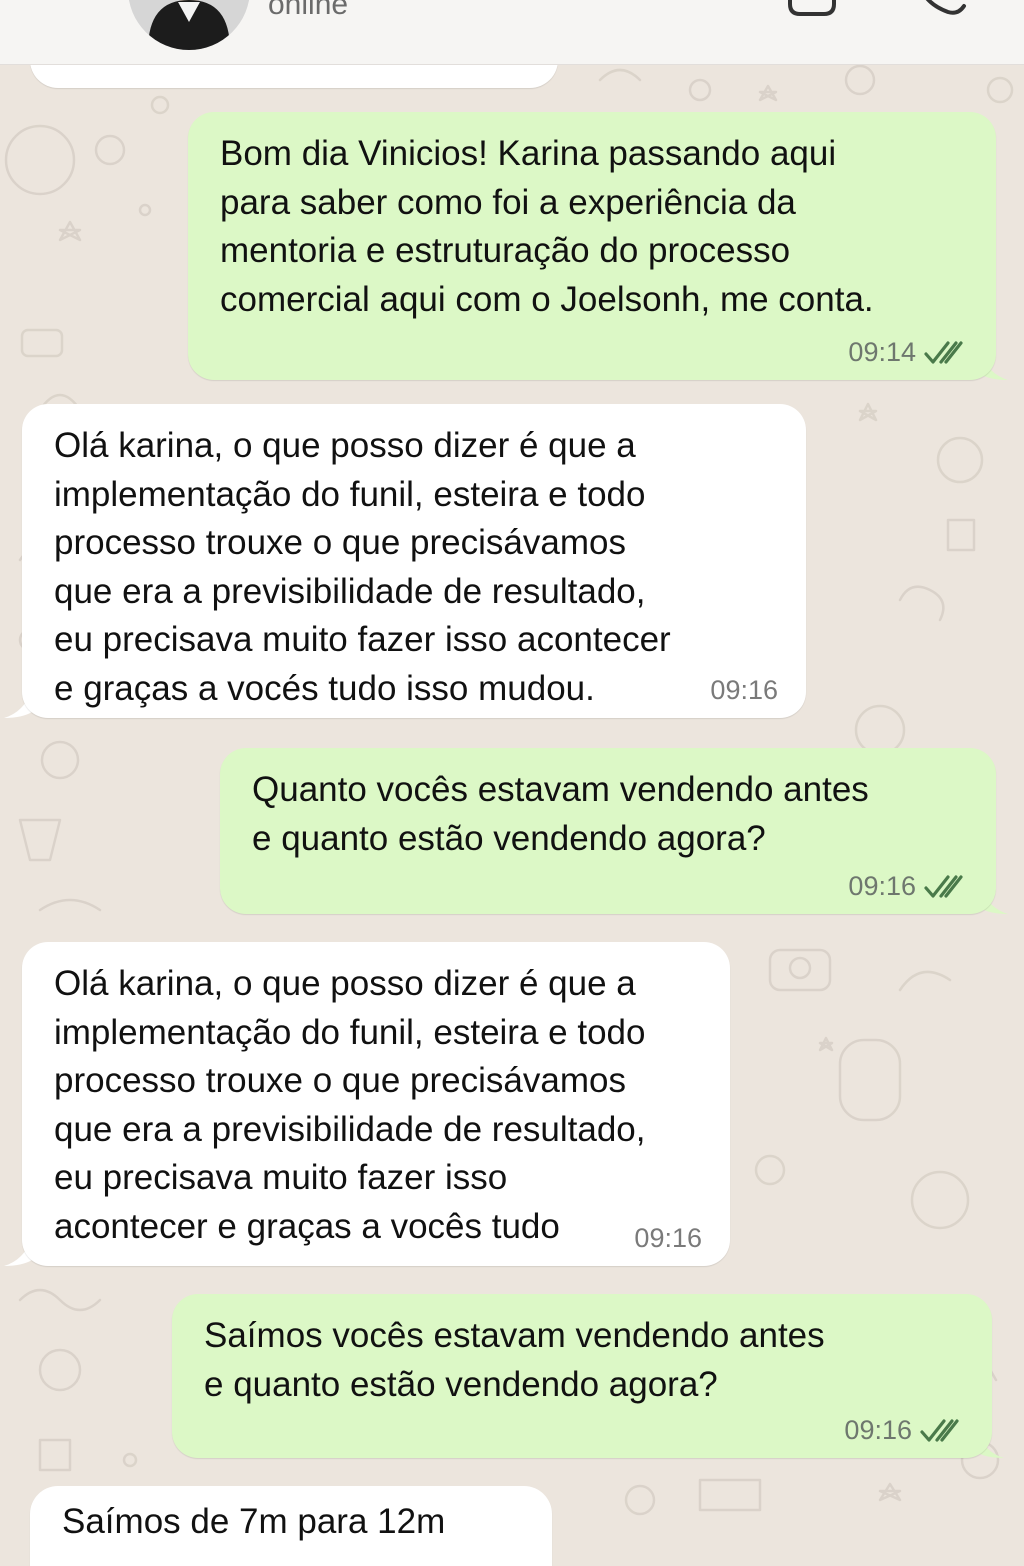 This screenshot has height=1566, width=1024. I want to click on phone-call-icon, so click(942, 10).